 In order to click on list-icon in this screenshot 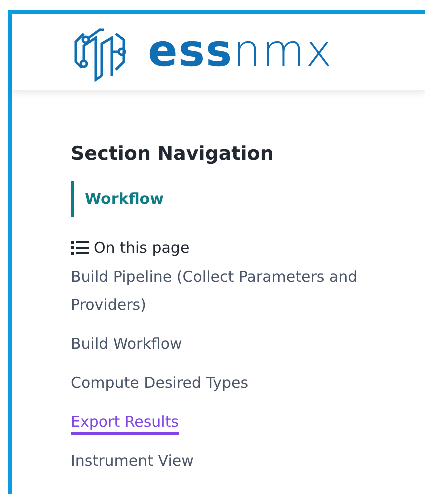, I will do `click(80, 248)`.